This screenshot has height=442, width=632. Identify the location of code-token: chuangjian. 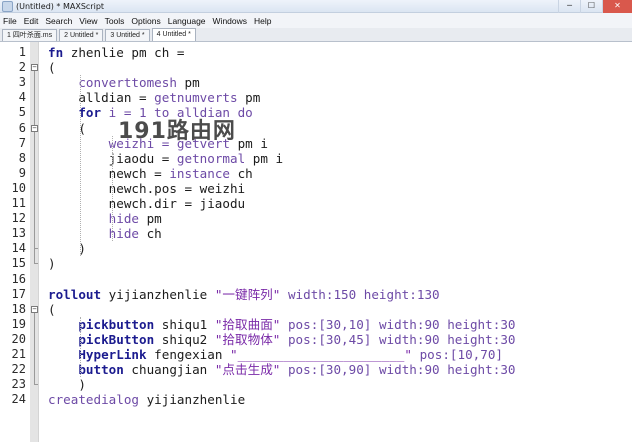
(169, 370).